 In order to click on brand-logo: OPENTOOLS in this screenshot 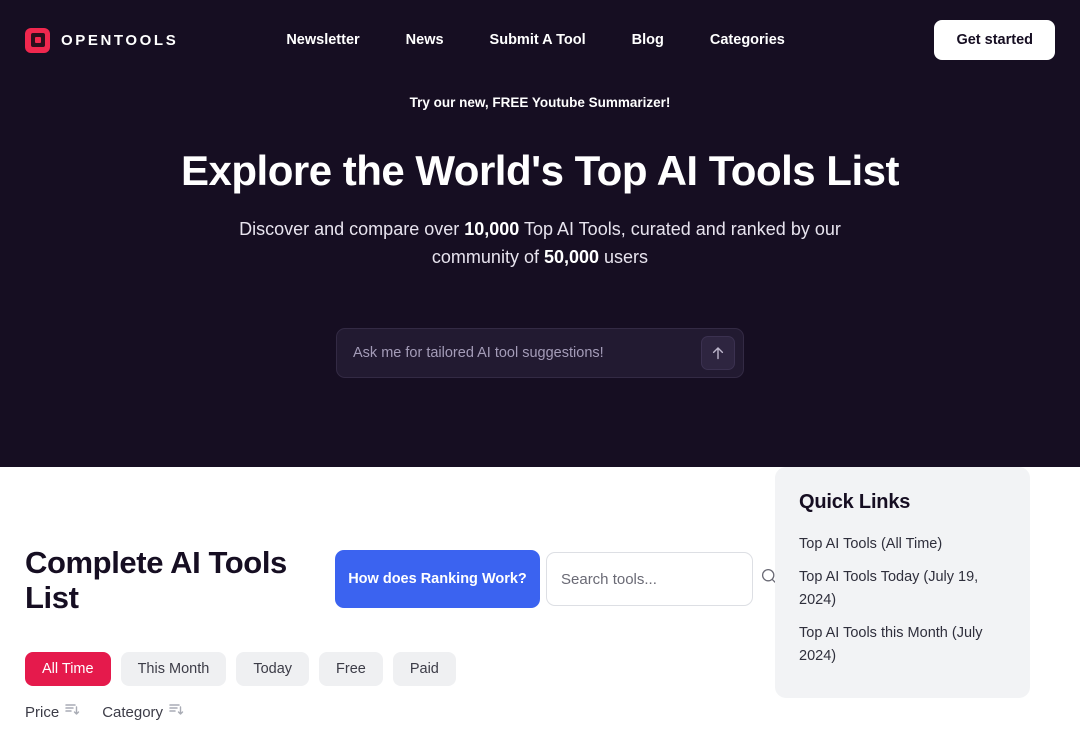, I will do `click(102, 40)`.